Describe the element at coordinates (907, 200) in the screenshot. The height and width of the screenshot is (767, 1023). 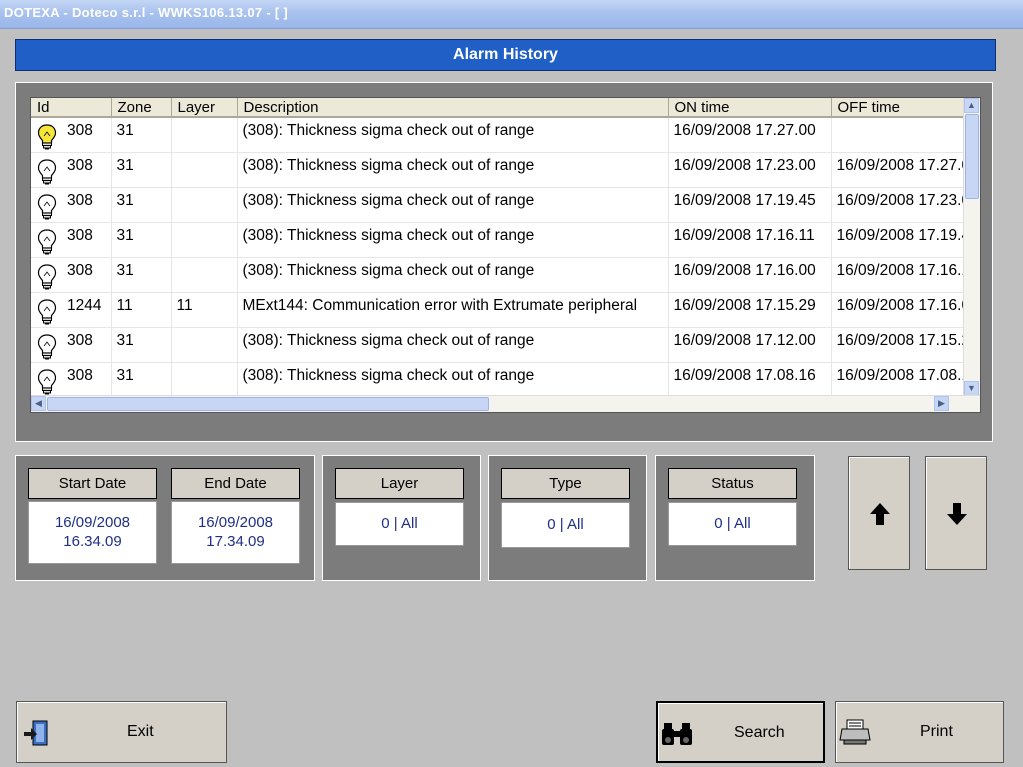
I see `cell-off-time-text: 16/09/2008 17.23.00` at that location.